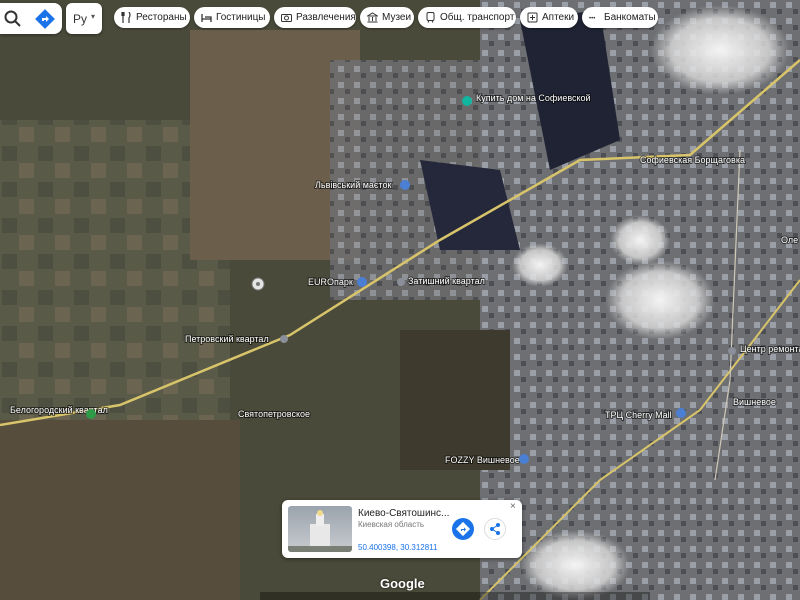 The image size is (800, 600). Describe the element at coordinates (286, 18) in the screenshot. I see `camera-icon` at that location.